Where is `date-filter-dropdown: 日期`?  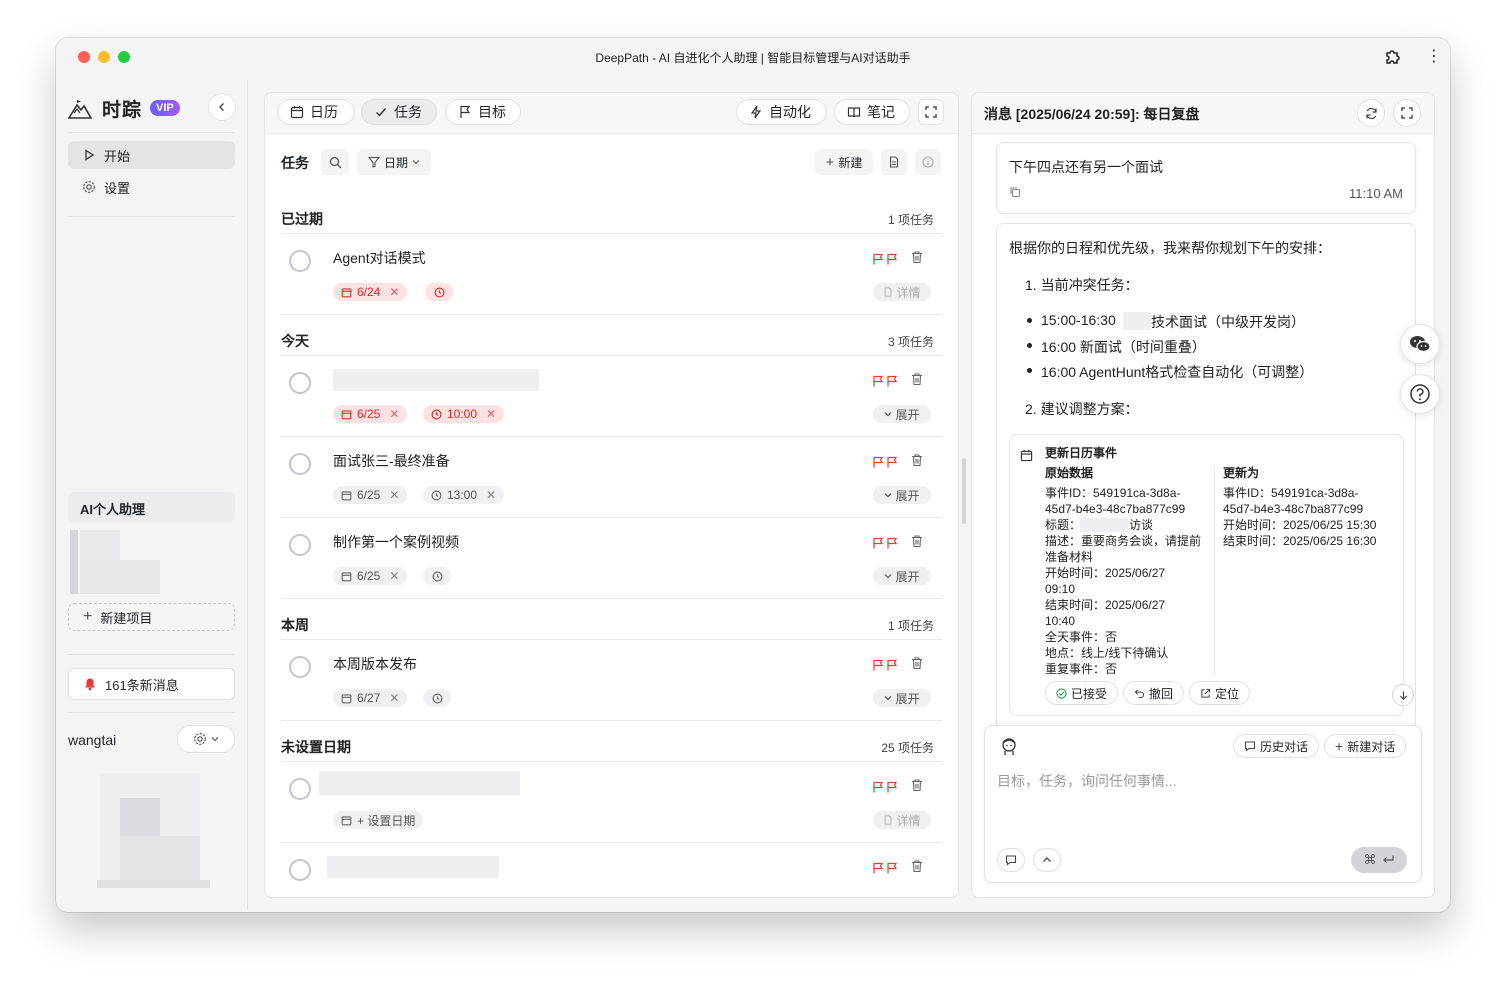
date-filter-dropdown: 日期 is located at coordinates (394, 162).